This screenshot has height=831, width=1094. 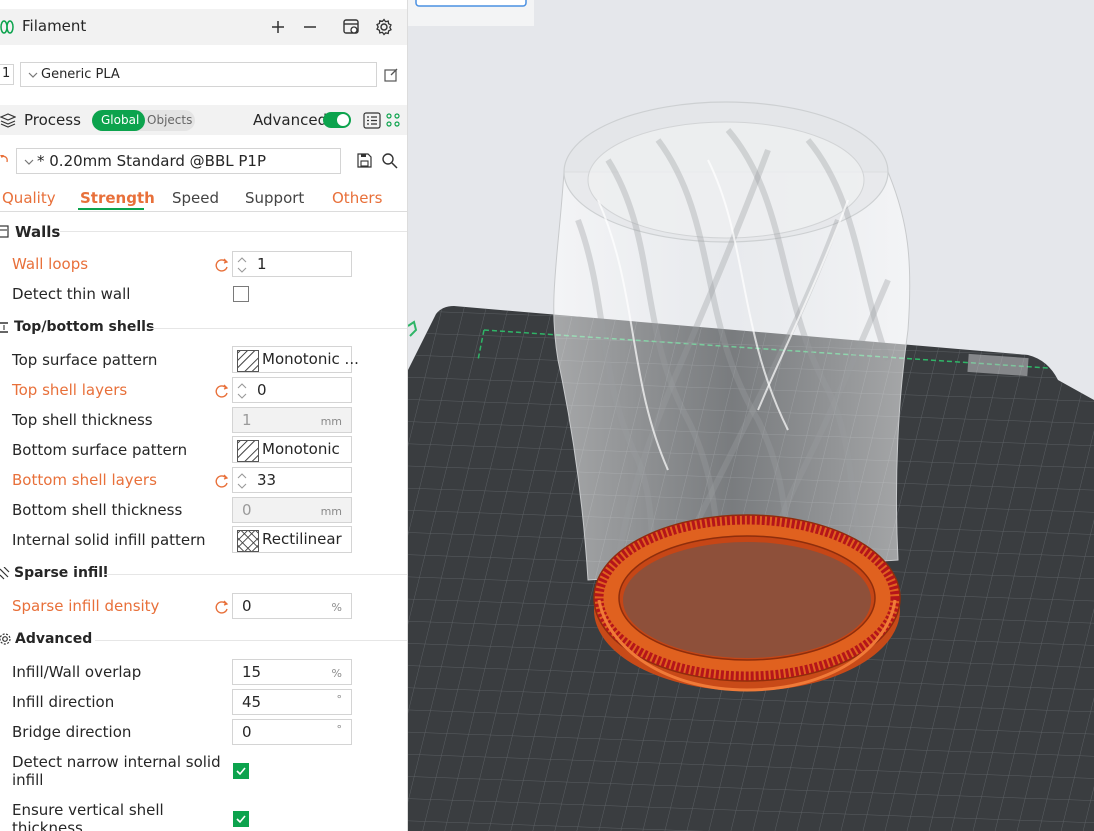 I want to click on printed-ring-model, so click(x=747, y=603).